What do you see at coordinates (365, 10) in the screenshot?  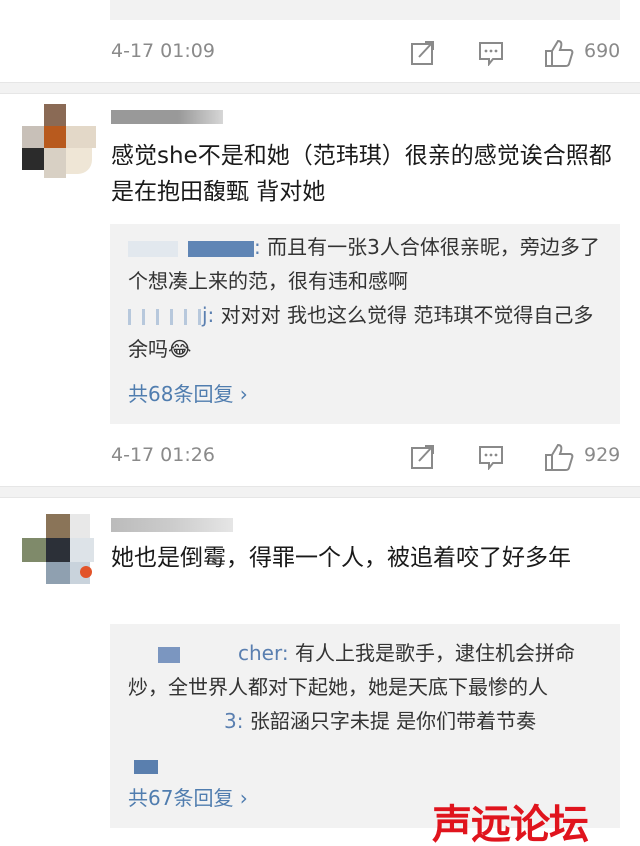 I see `reply-box-top` at bounding box center [365, 10].